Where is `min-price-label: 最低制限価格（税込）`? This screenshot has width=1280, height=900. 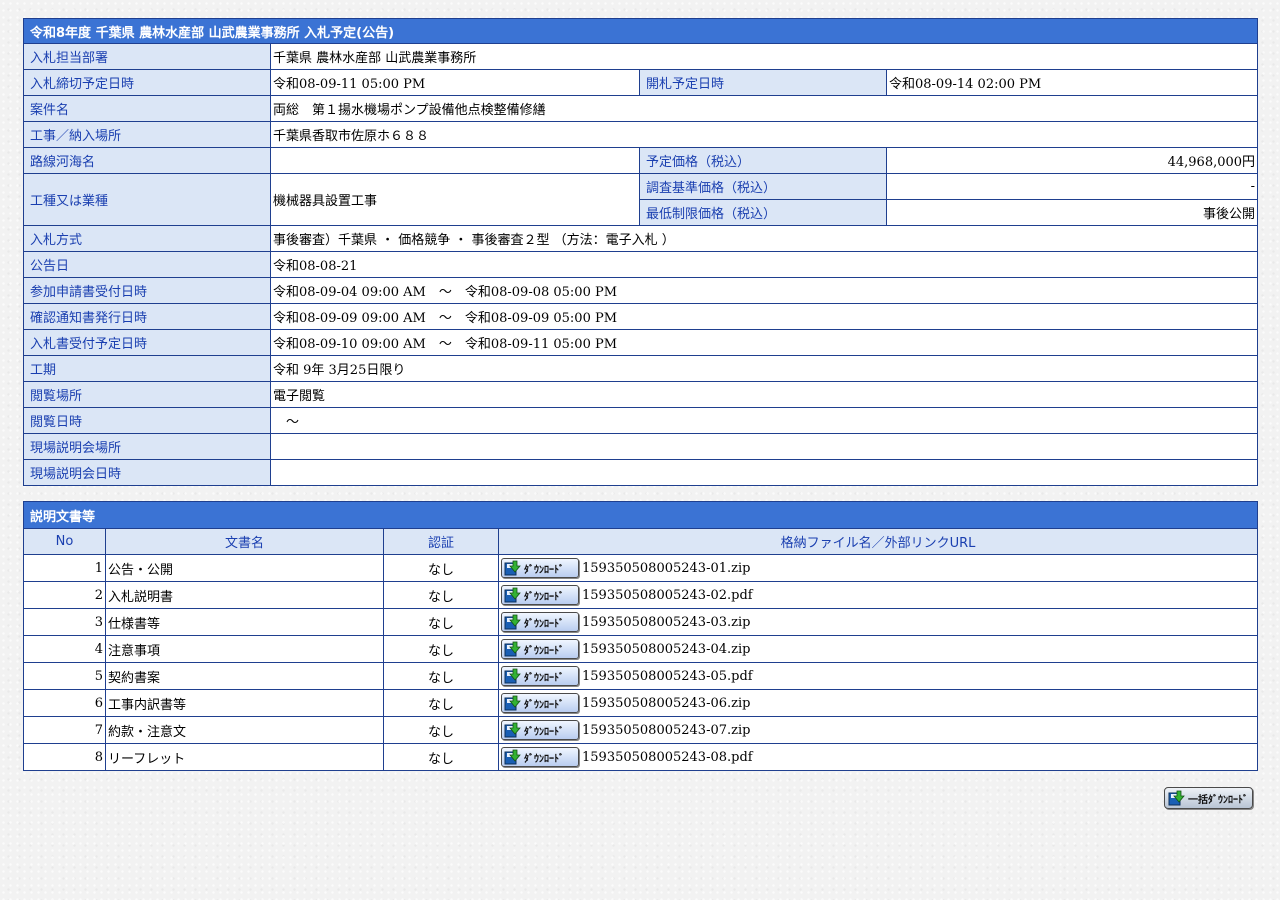 min-price-label: 最低制限価格（税込） is located at coordinates (763, 212).